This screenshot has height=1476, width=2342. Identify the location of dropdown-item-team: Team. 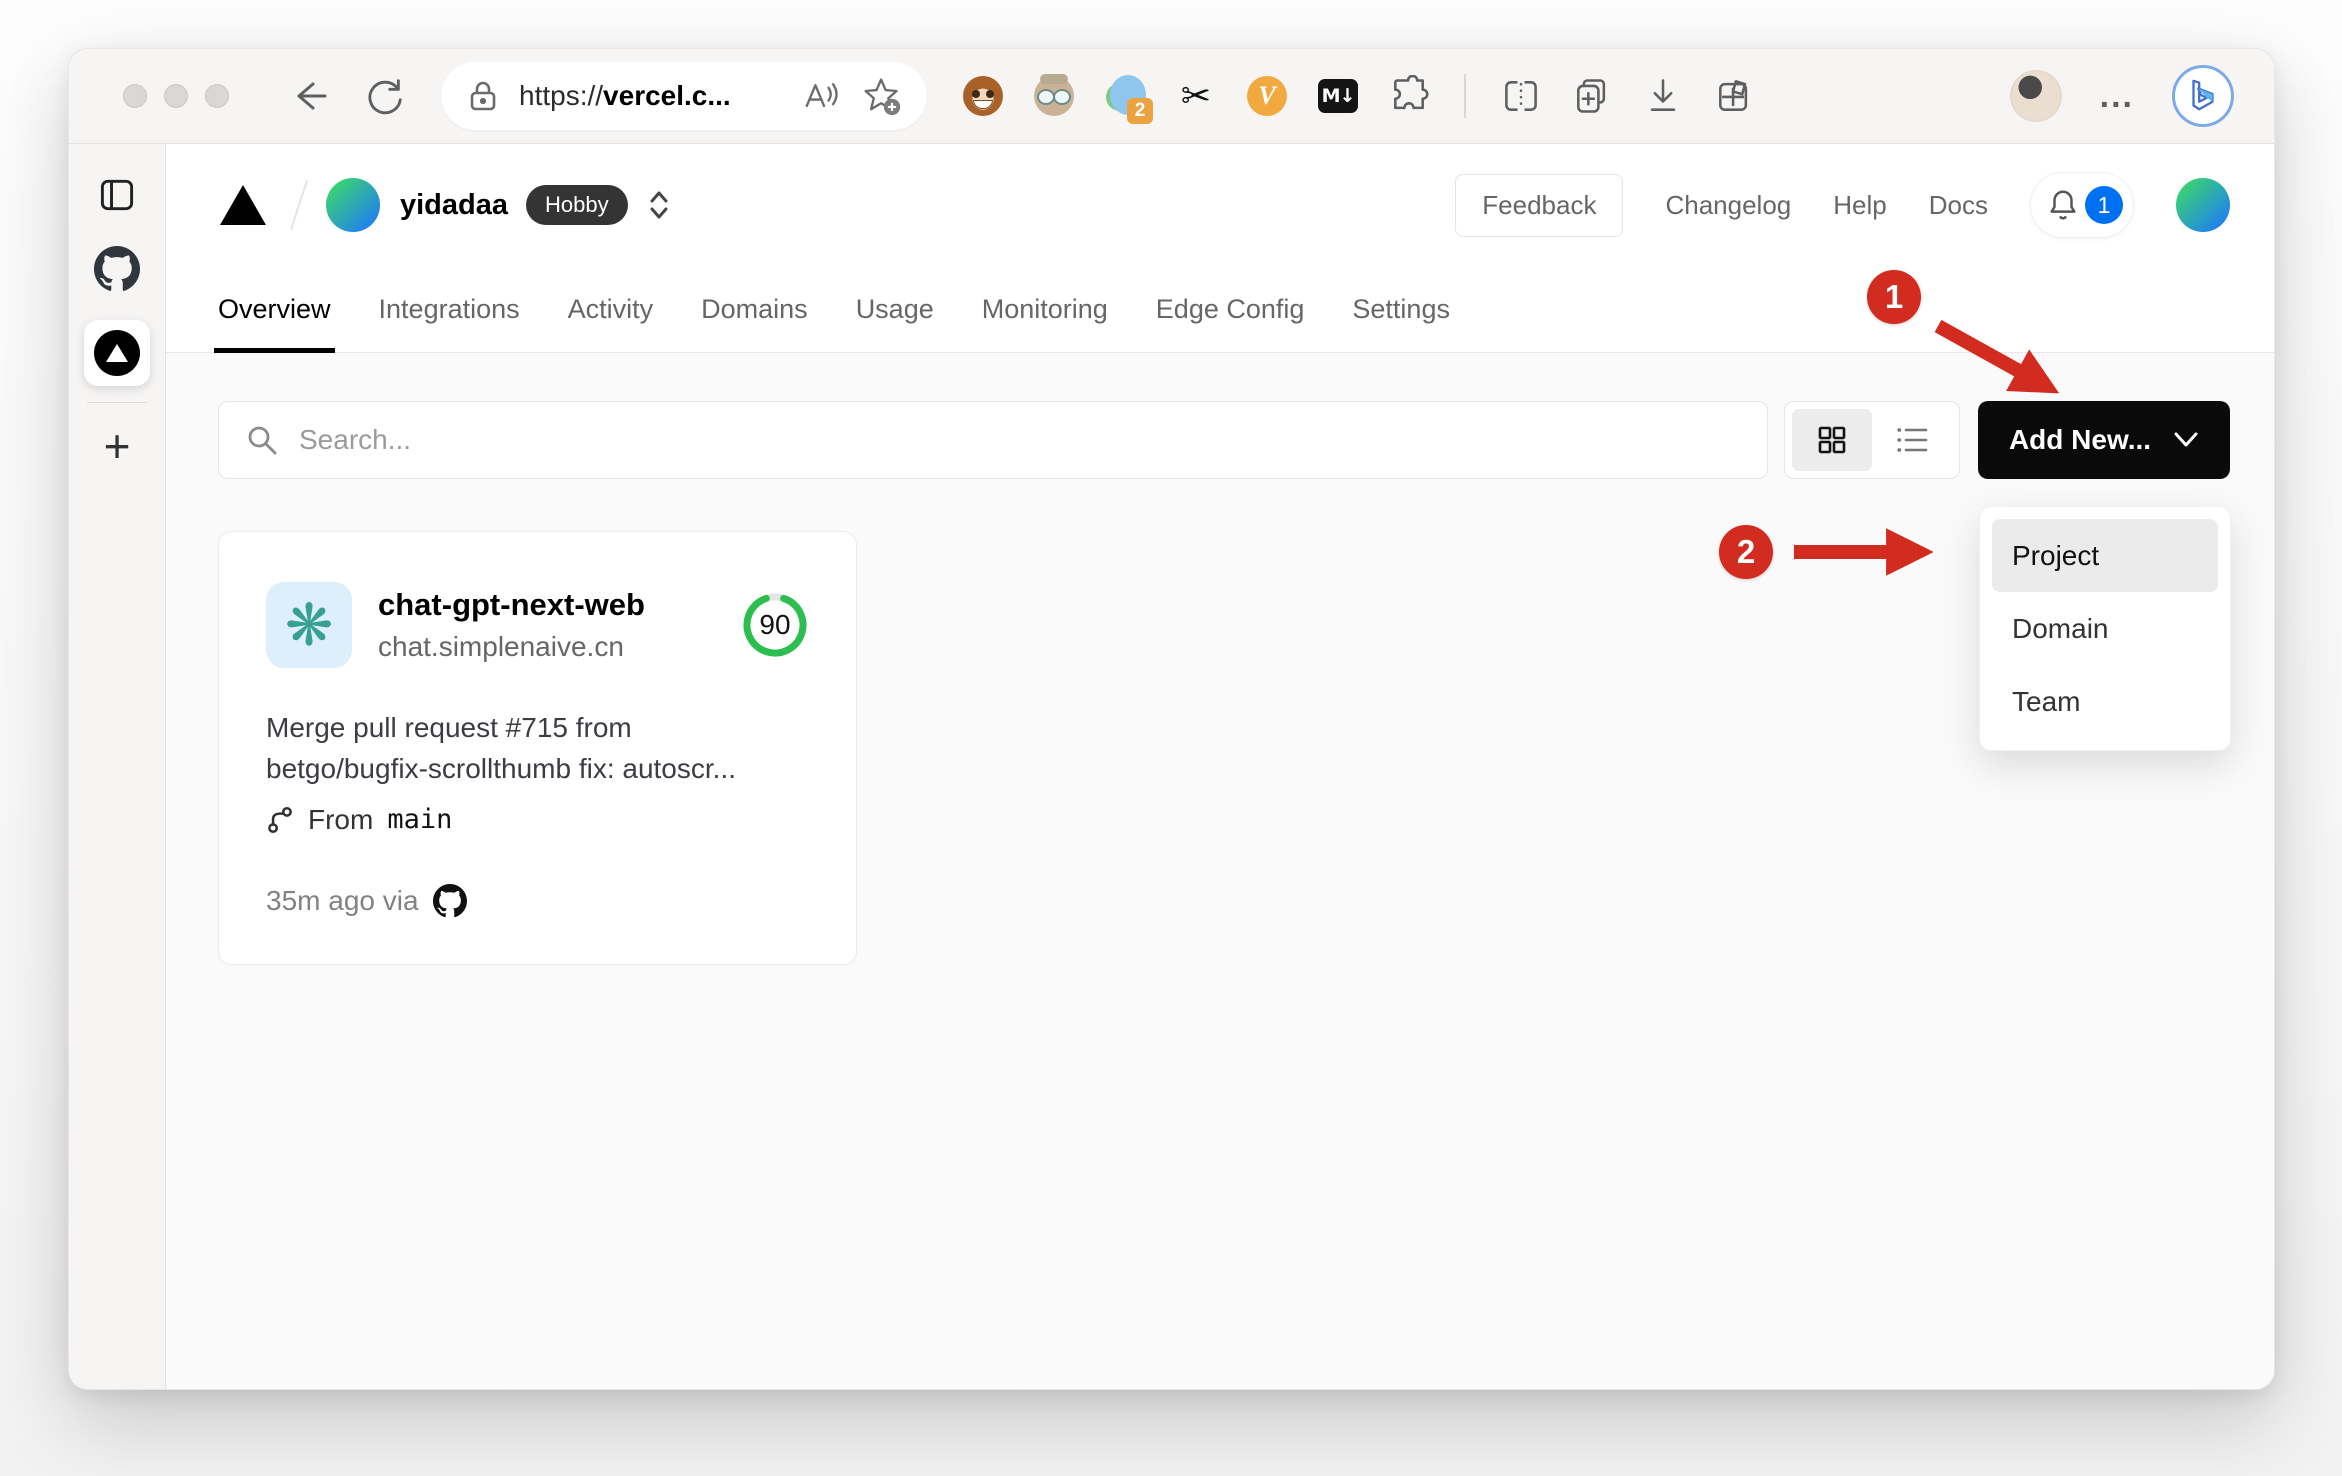
(2105, 701).